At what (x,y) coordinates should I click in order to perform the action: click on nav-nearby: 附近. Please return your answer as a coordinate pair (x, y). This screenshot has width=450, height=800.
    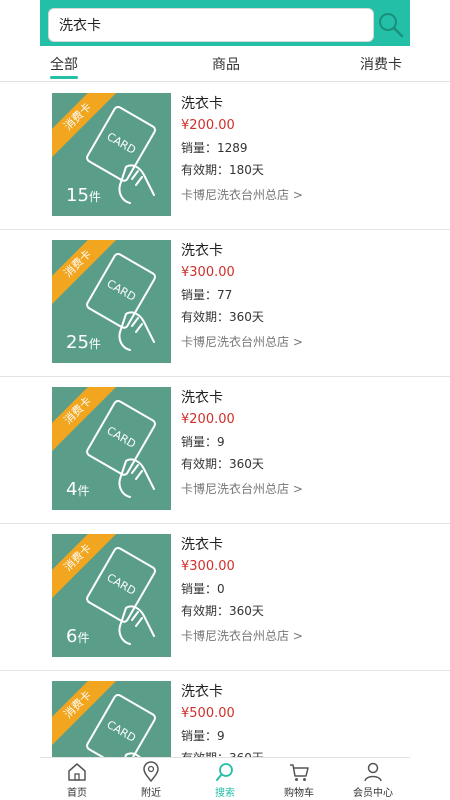
    Looking at the image, I should click on (151, 779).